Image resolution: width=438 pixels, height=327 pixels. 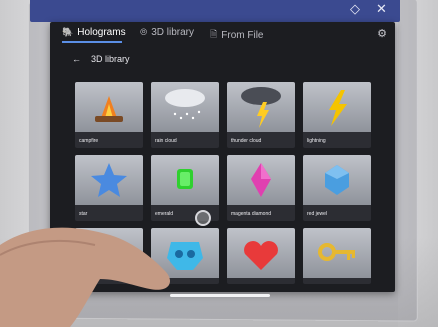 What do you see at coordinates (185, 107) in the screenshot?
I see `rain-cloud-thumbnail` at bounding box center [185, 107].